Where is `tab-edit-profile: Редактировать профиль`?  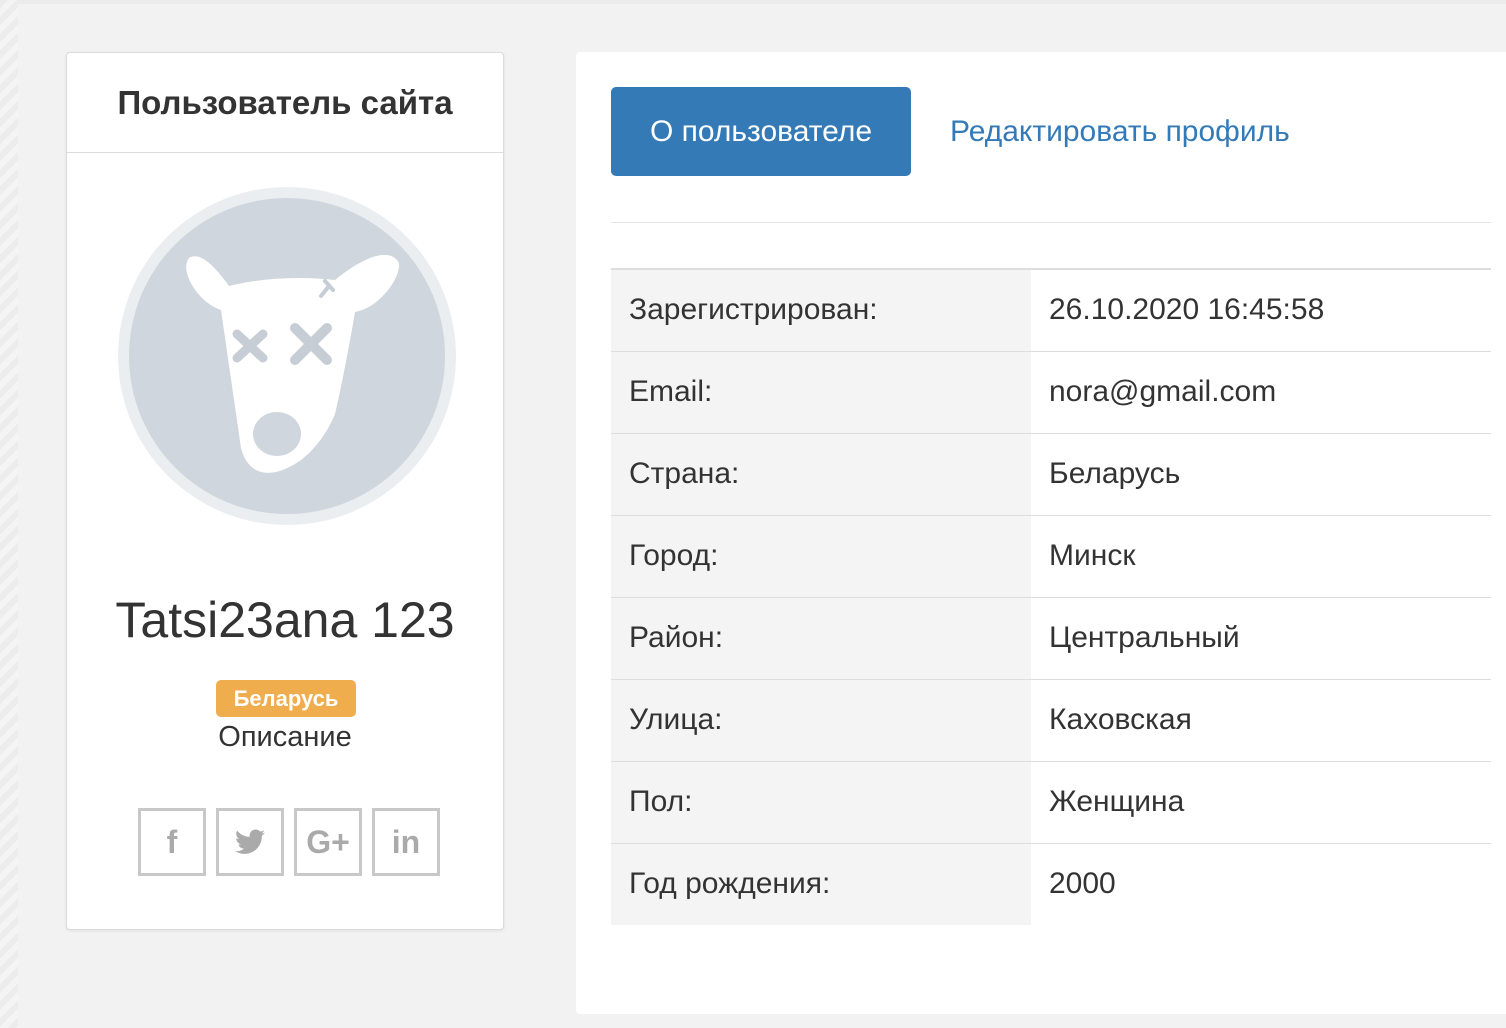
tab-edit-profile: Редактировать профиль is located at coordinates (1120, 131).